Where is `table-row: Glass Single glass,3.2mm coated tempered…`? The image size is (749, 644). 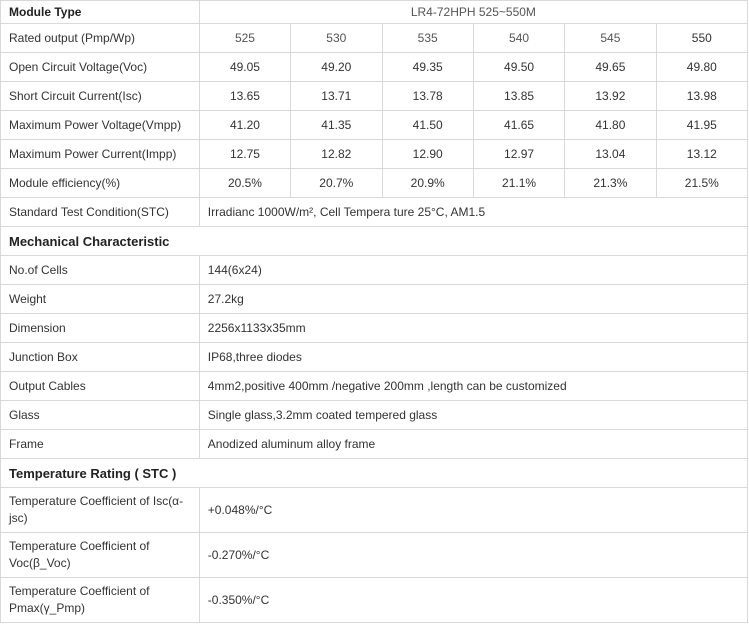 table-row: Glass Single glass,3.2mm coated tempered… is located at coordinates (374, 415).